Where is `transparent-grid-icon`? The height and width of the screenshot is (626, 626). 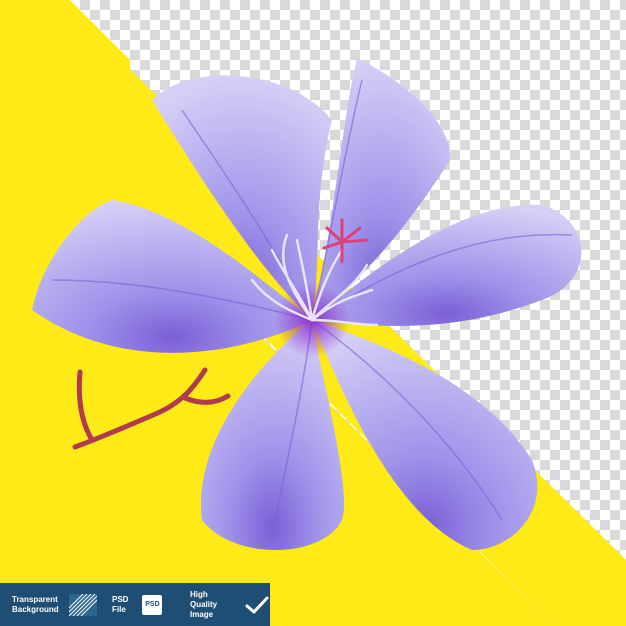
transparent-grid-icon is located at coordinates (82, 604).